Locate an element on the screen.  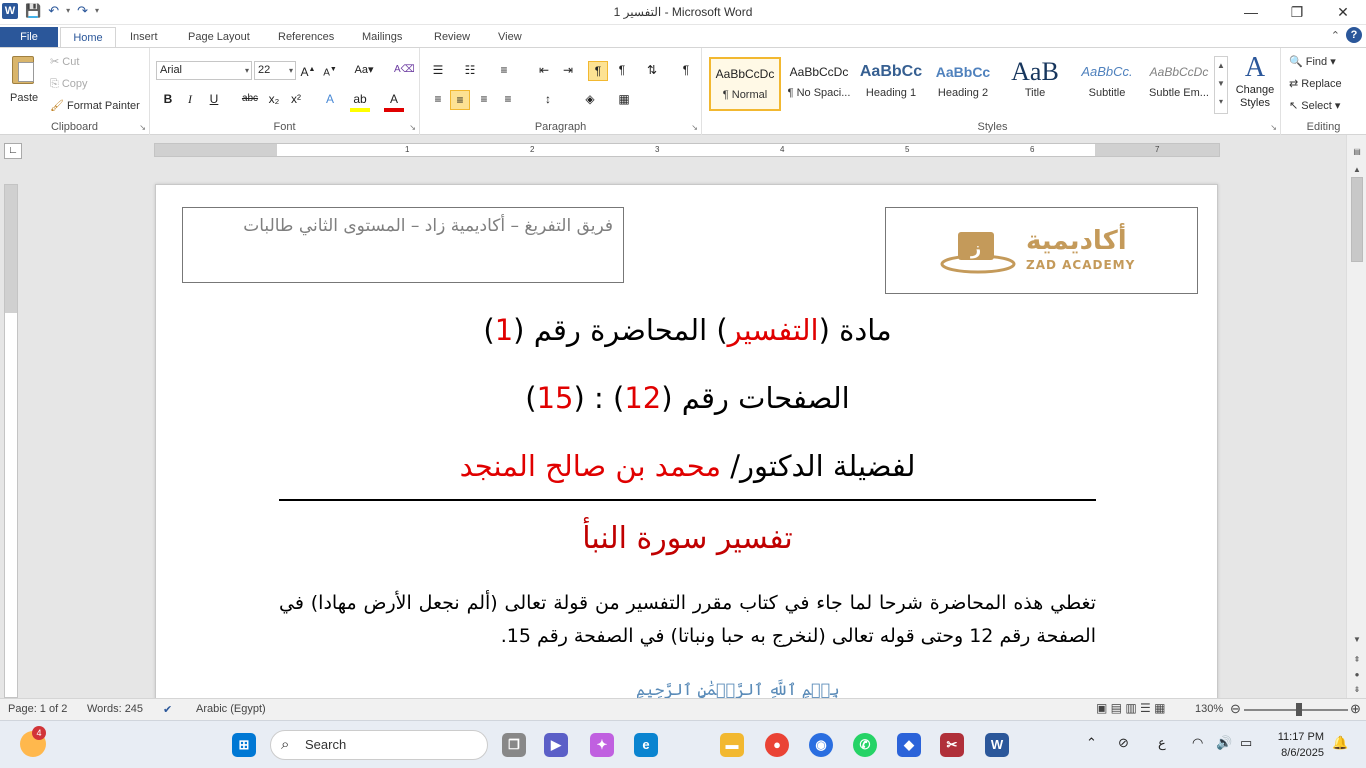
tab-home: Home is located at coordinates (88, 37).